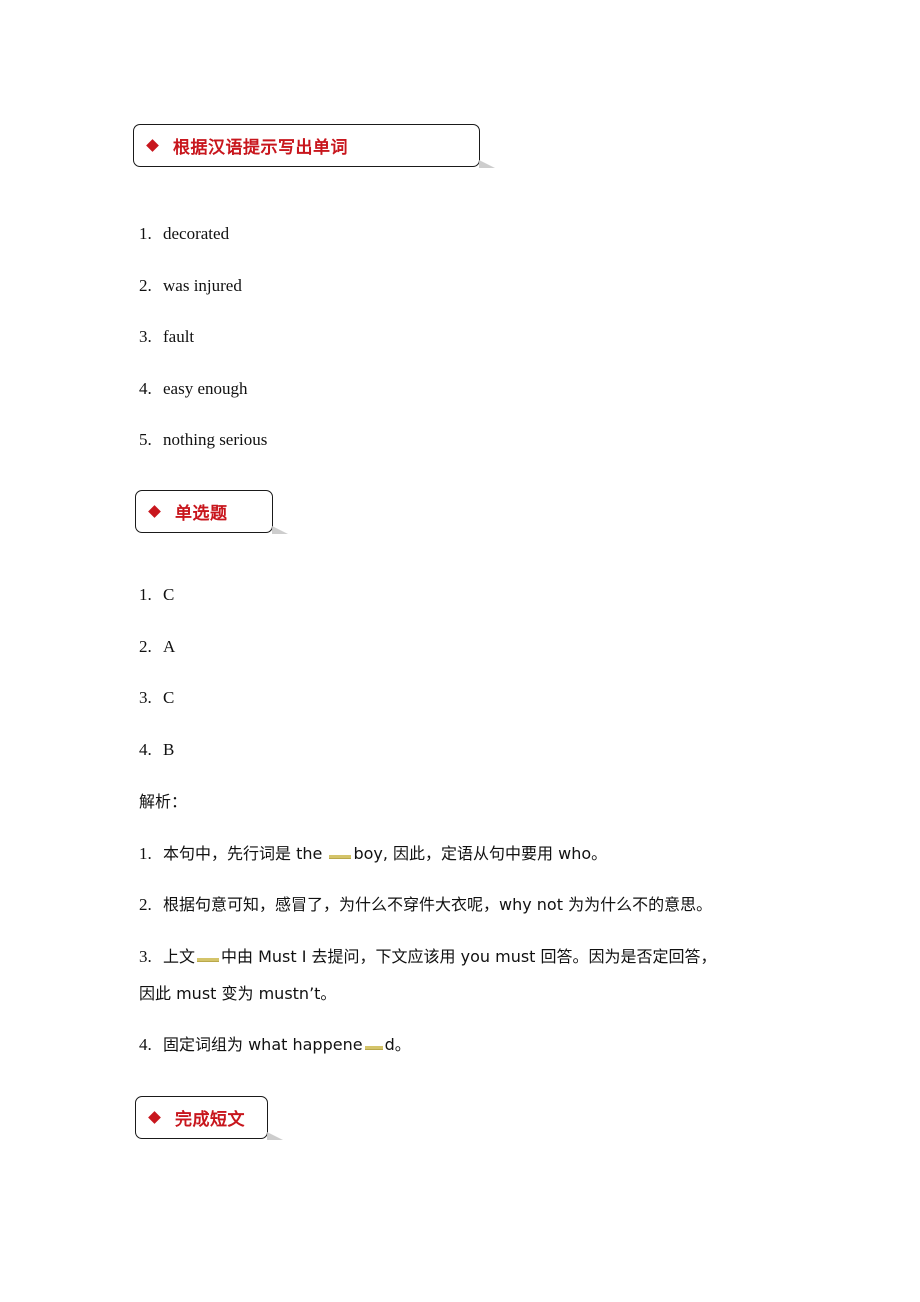 This screenshot has width=920, height=1302. I want to click on vocab-answer-item: 4. easy enough, so click(193, 388).